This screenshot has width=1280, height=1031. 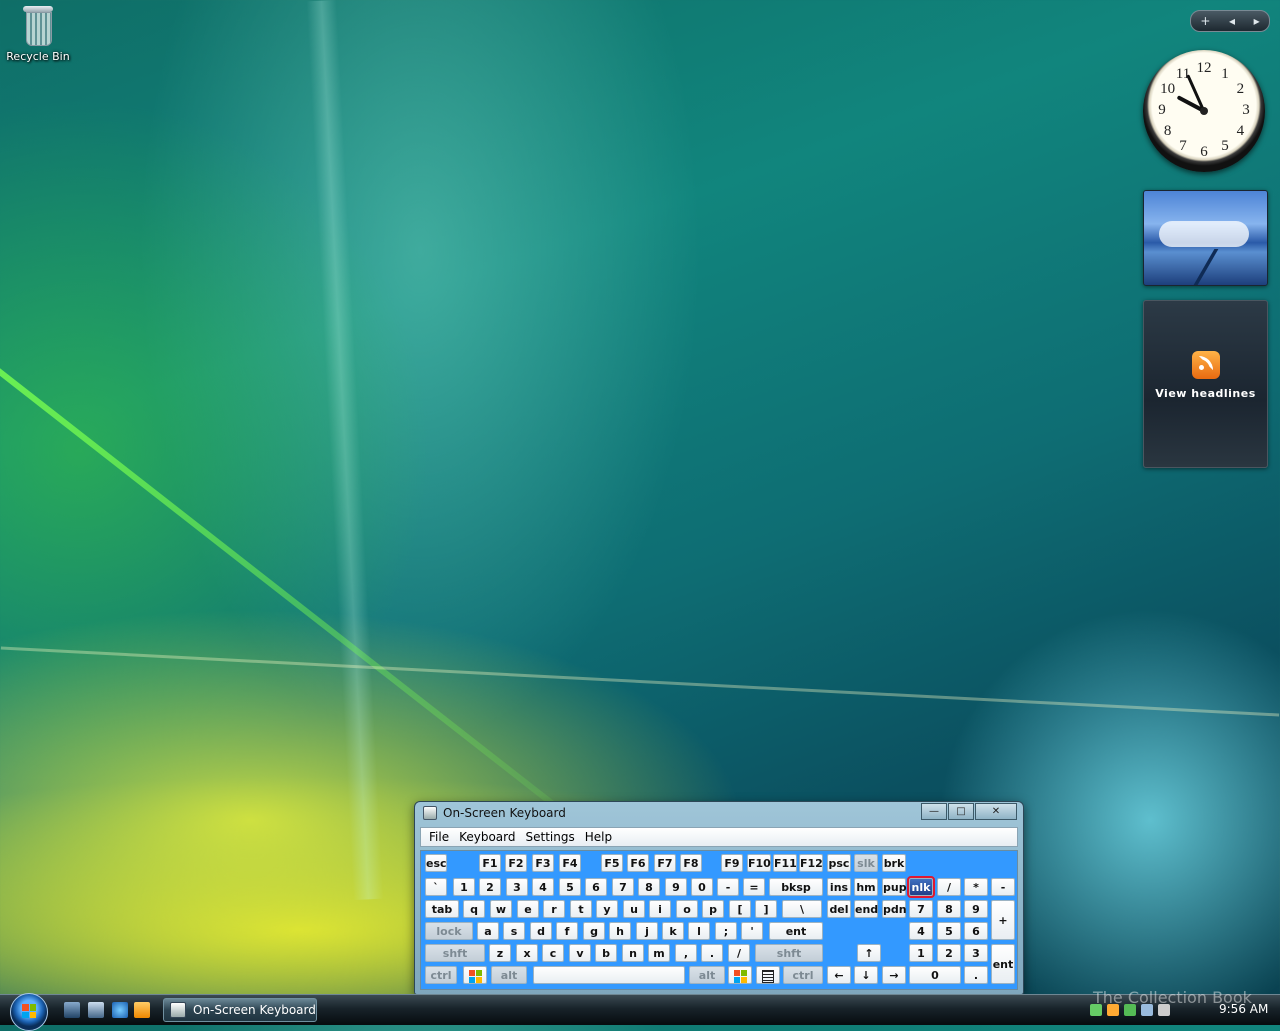 I want to click on key-psc: psc, so click(x=839, y=863).